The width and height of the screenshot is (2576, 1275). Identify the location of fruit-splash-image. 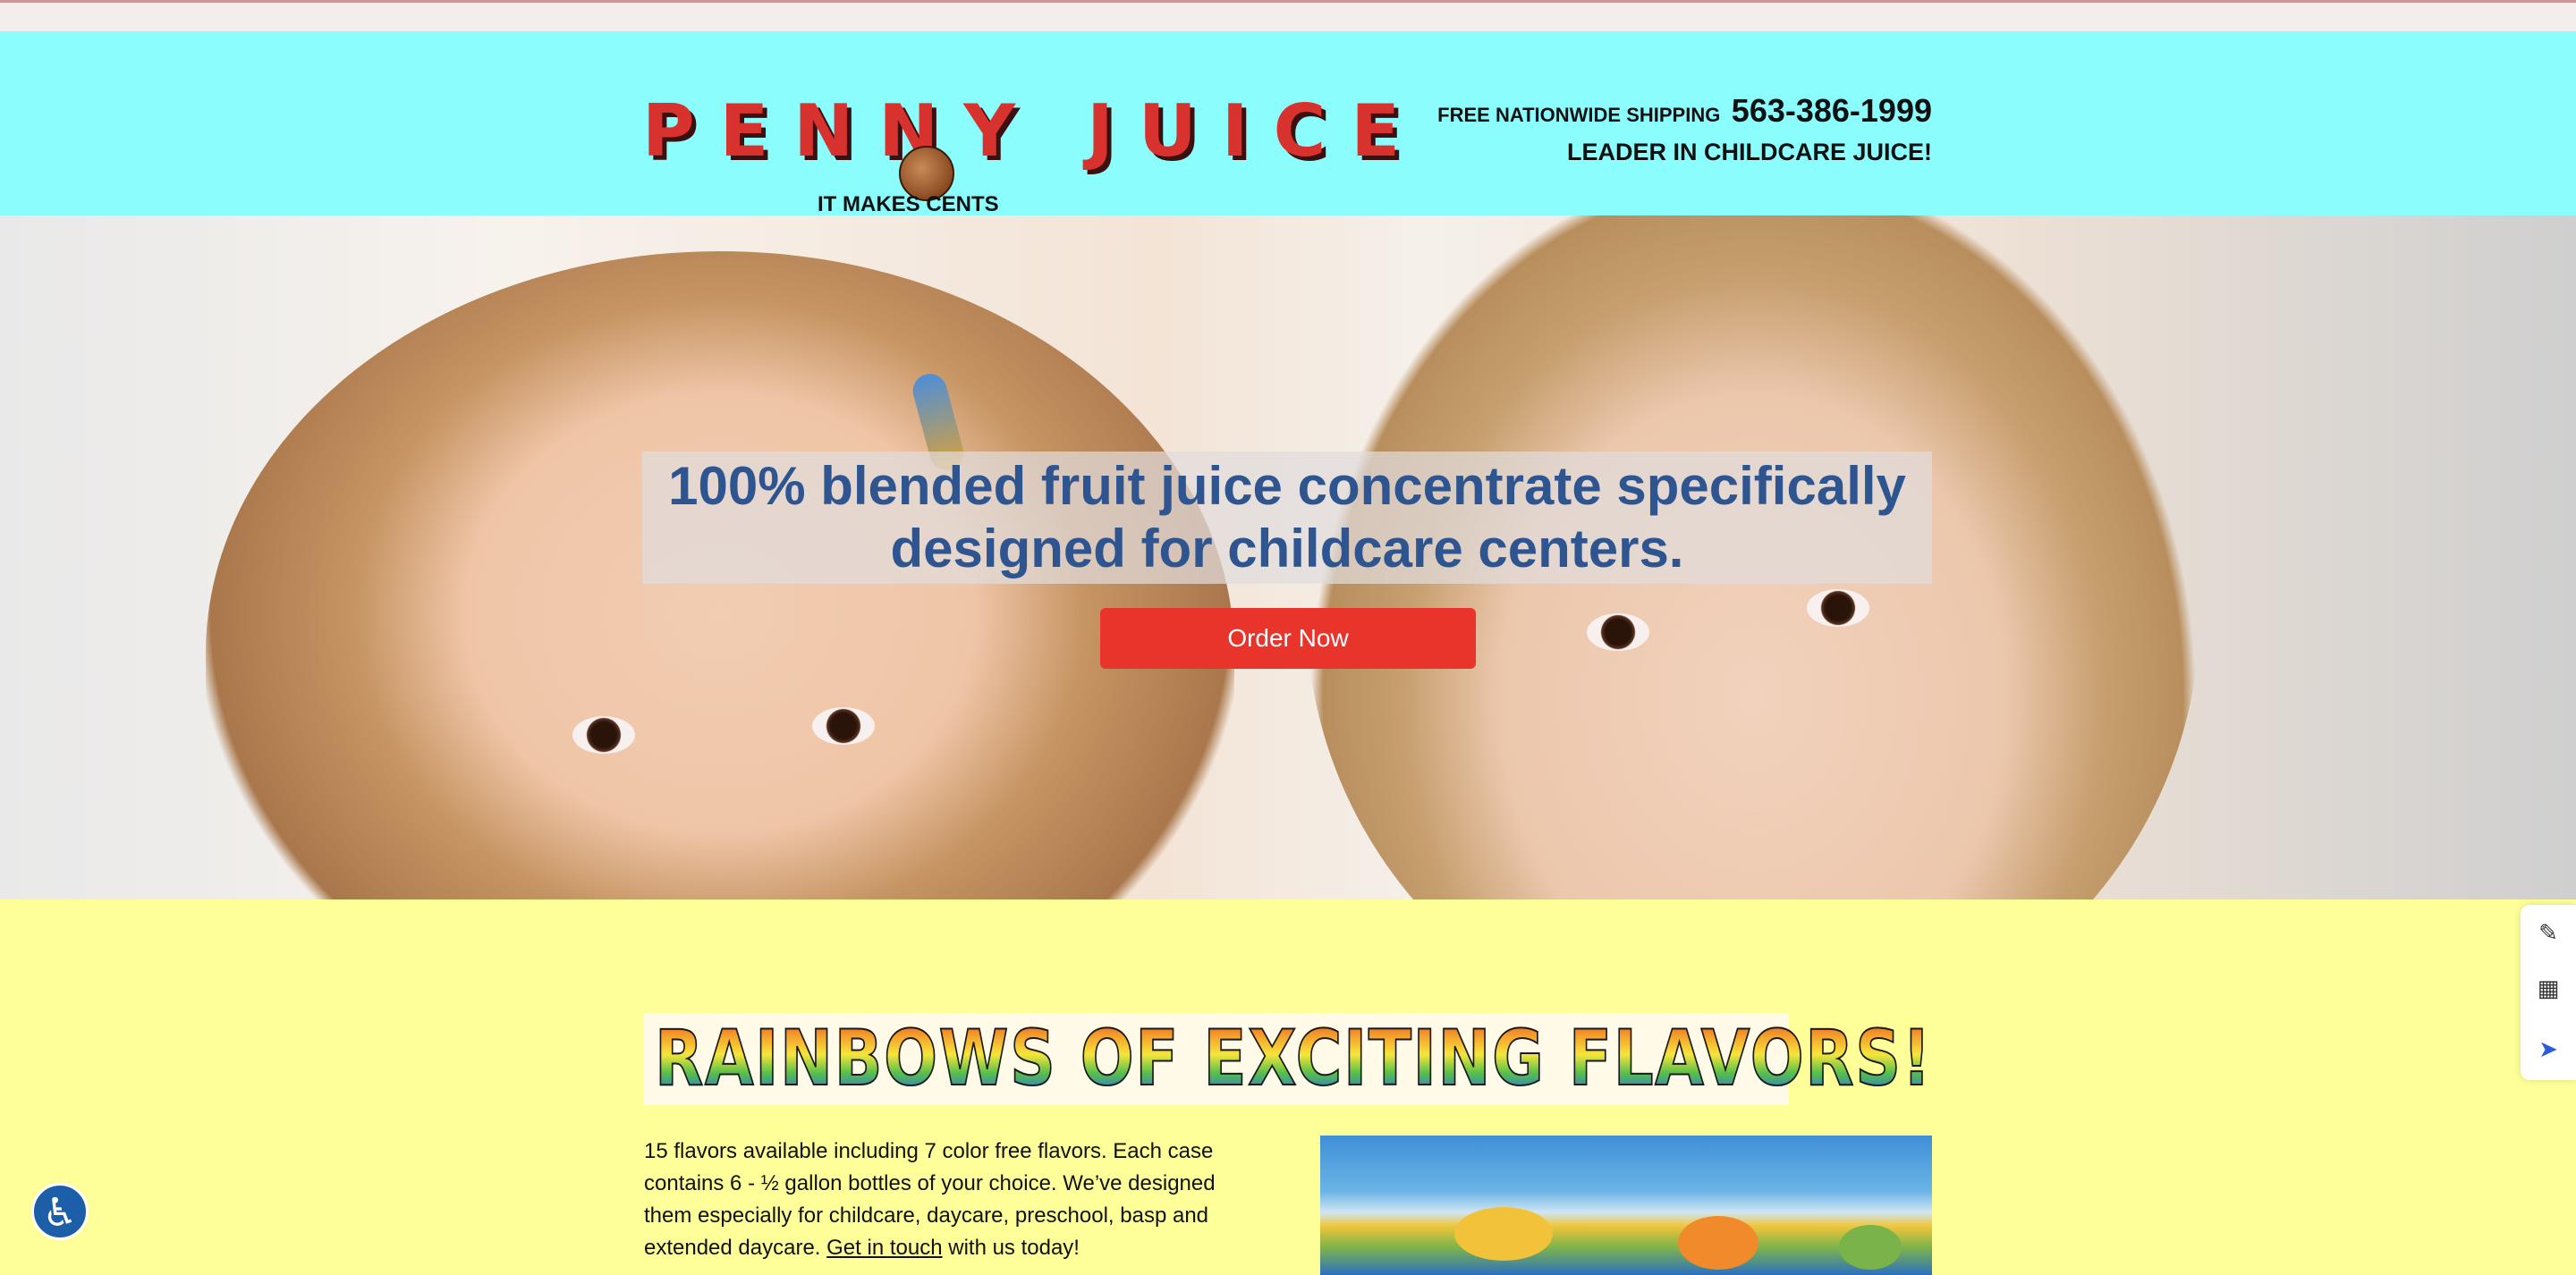
(1626, 1205).